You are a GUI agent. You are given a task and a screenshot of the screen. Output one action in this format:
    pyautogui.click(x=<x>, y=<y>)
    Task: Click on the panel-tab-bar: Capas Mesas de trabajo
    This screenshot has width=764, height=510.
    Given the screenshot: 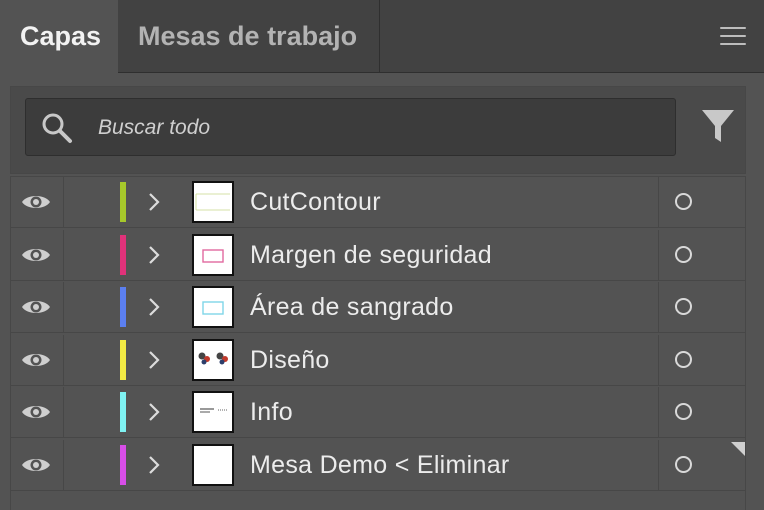 What is the action you would take?
    pyautogui.click(x=382, y=36)
    